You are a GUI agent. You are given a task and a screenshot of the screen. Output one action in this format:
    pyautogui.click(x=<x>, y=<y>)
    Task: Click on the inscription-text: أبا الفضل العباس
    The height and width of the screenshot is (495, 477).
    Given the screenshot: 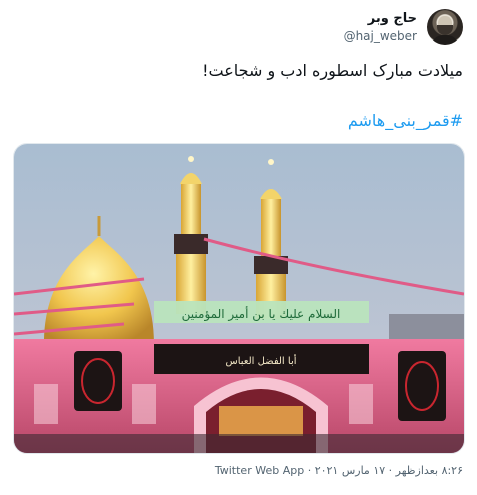 What is the action you would take?
    pyautogui.click(x=260, y=360)
    